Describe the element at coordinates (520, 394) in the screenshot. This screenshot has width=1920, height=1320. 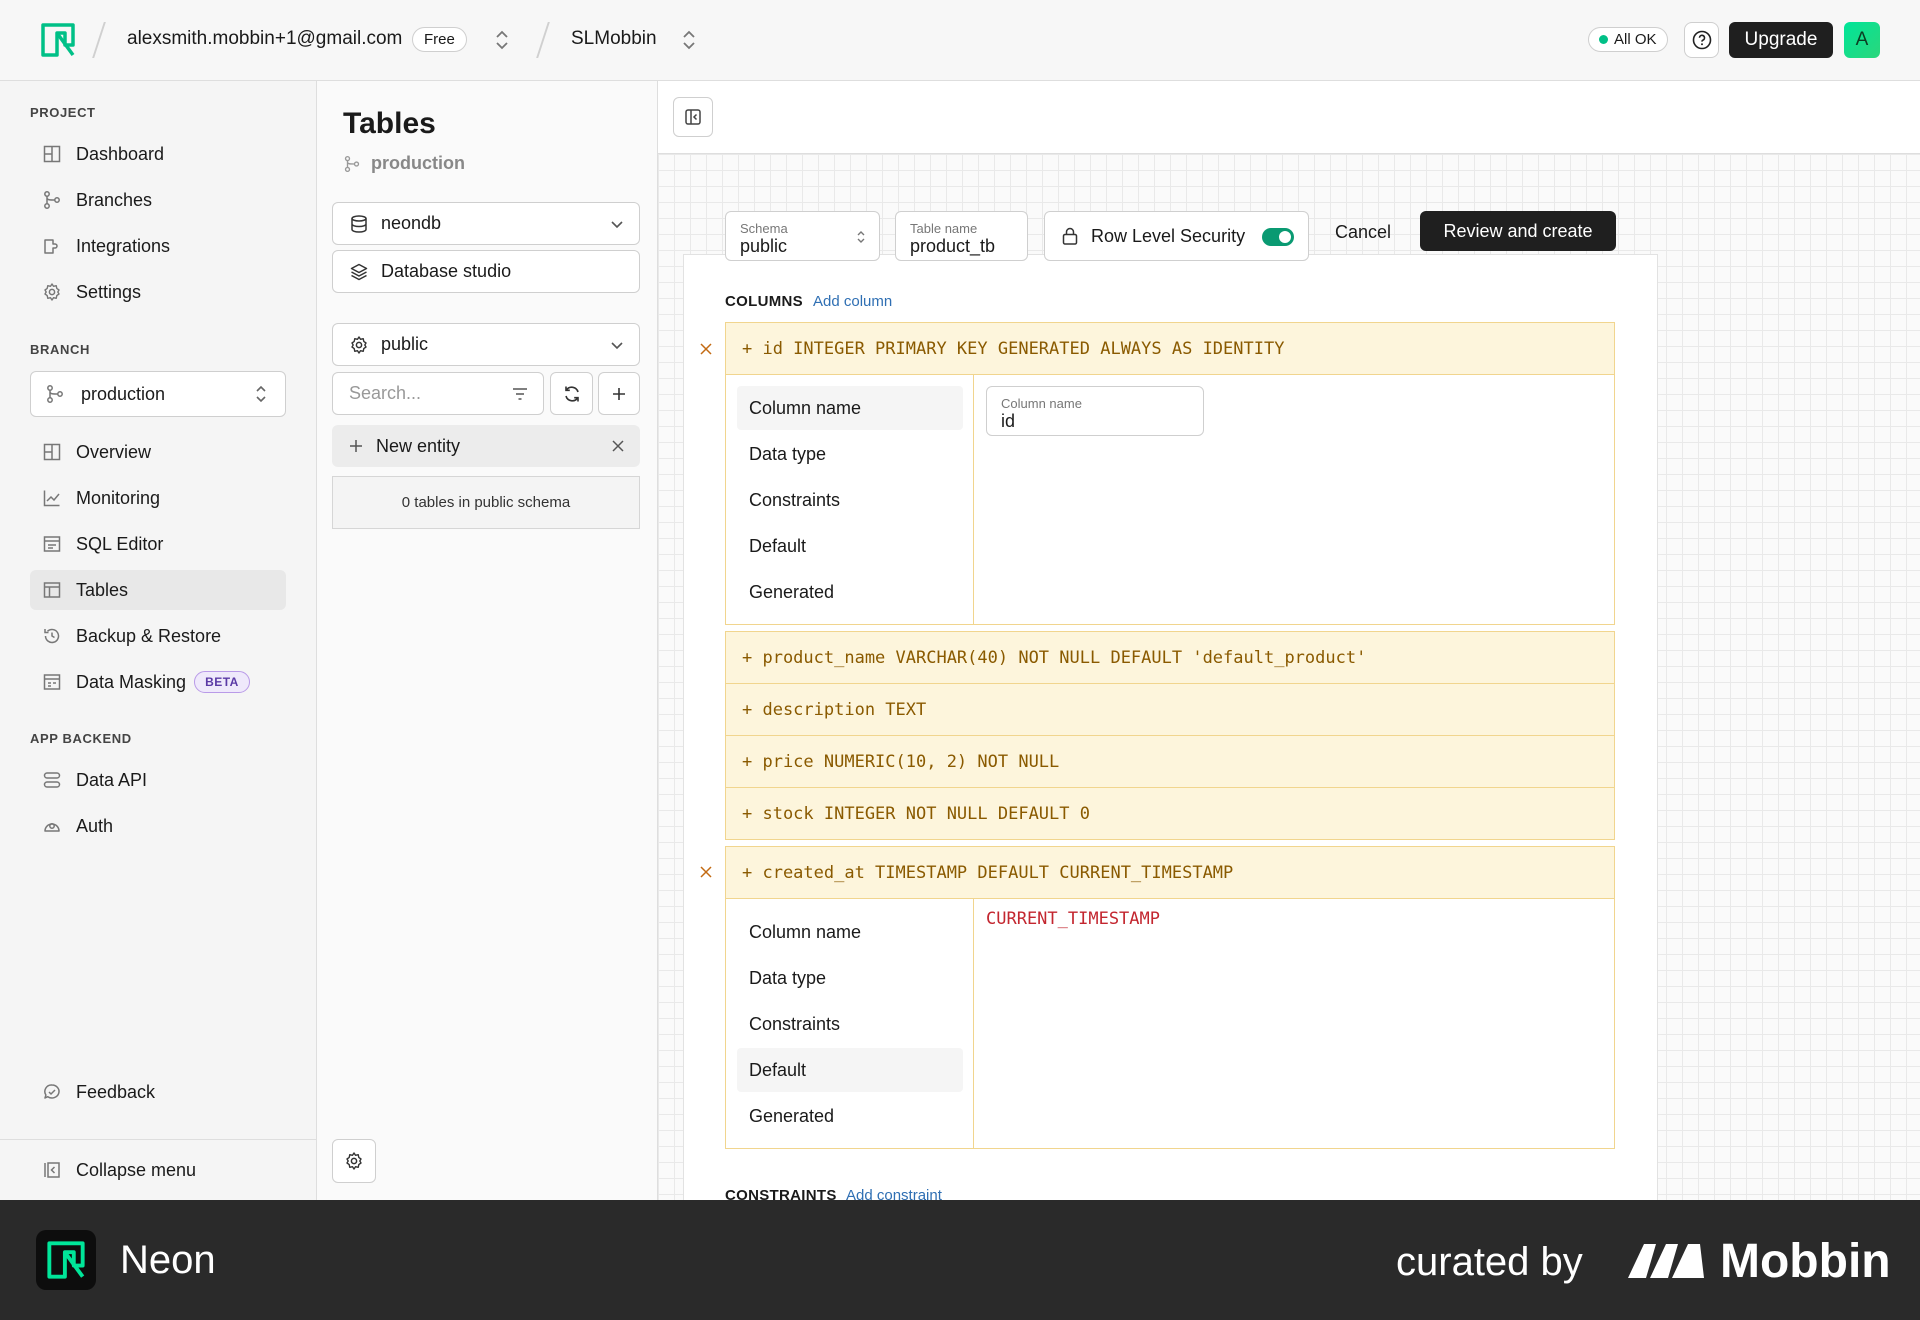
I see `filter-icon` at that location.